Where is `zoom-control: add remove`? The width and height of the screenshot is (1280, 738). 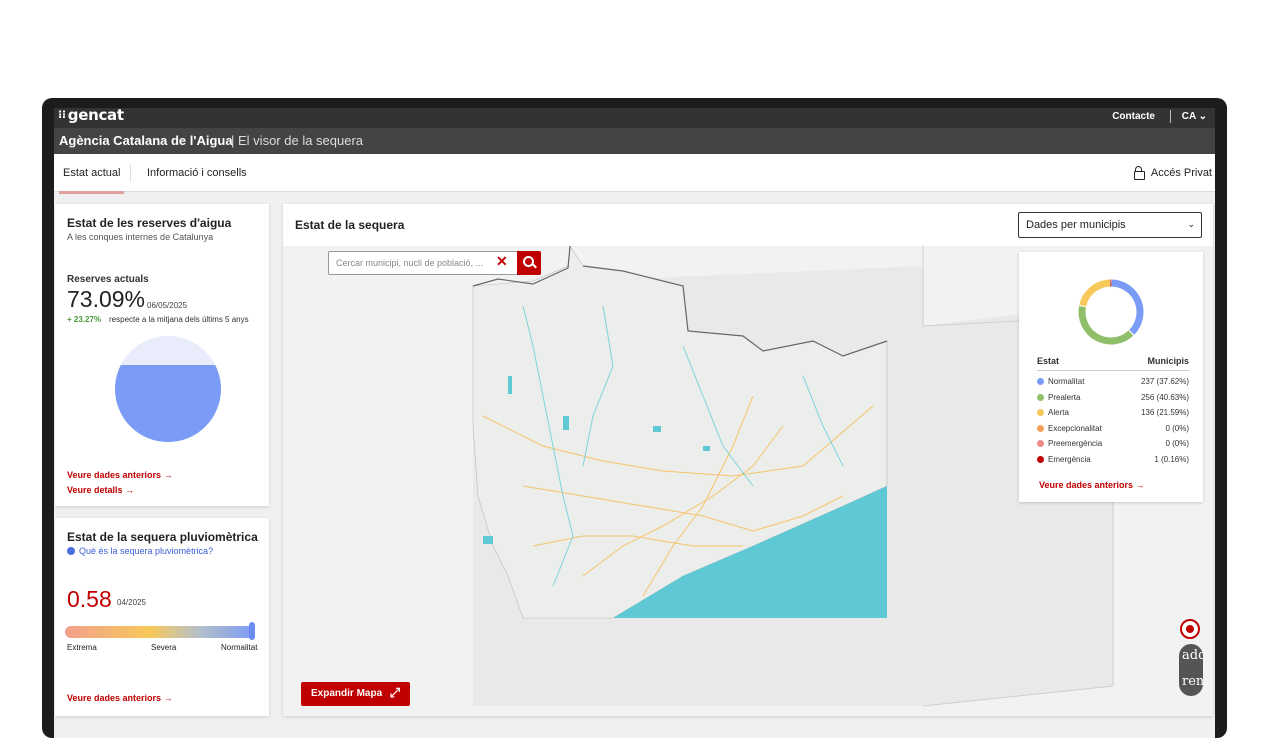
zoom-control: add remove is located at coordinates (1191, 670).